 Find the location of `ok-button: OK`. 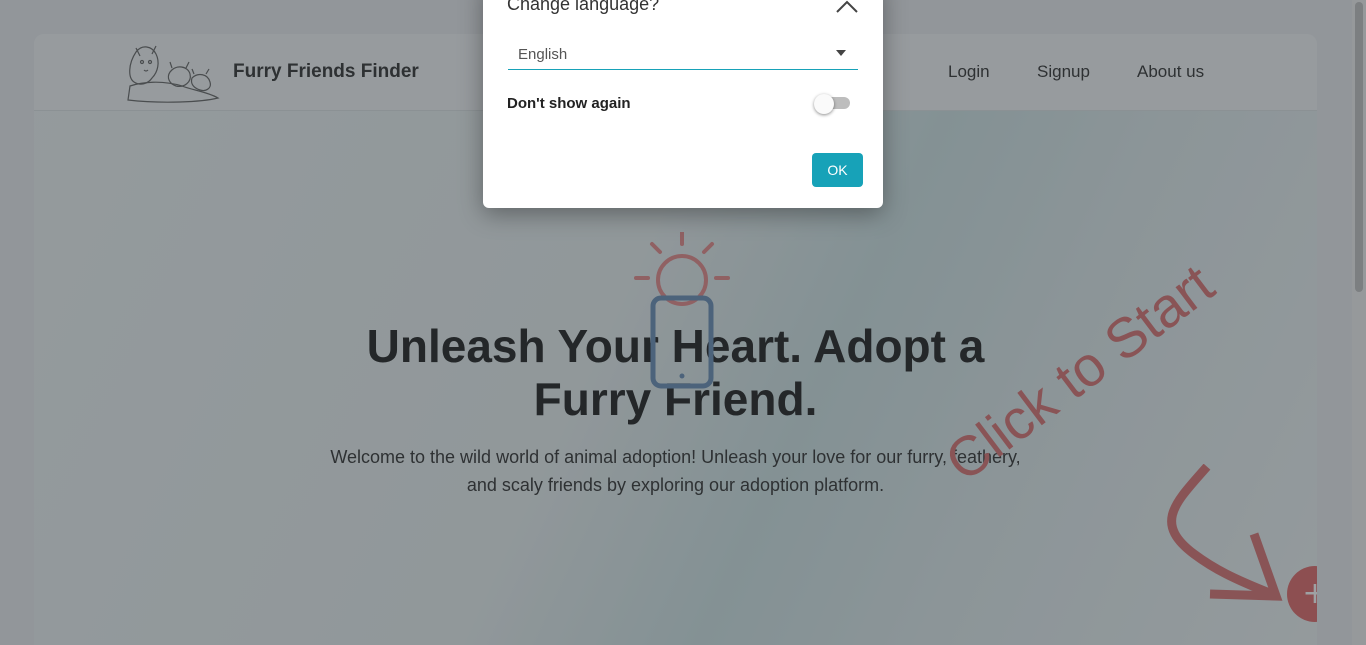

ok-button: OK is located at coordinates (837, 170).